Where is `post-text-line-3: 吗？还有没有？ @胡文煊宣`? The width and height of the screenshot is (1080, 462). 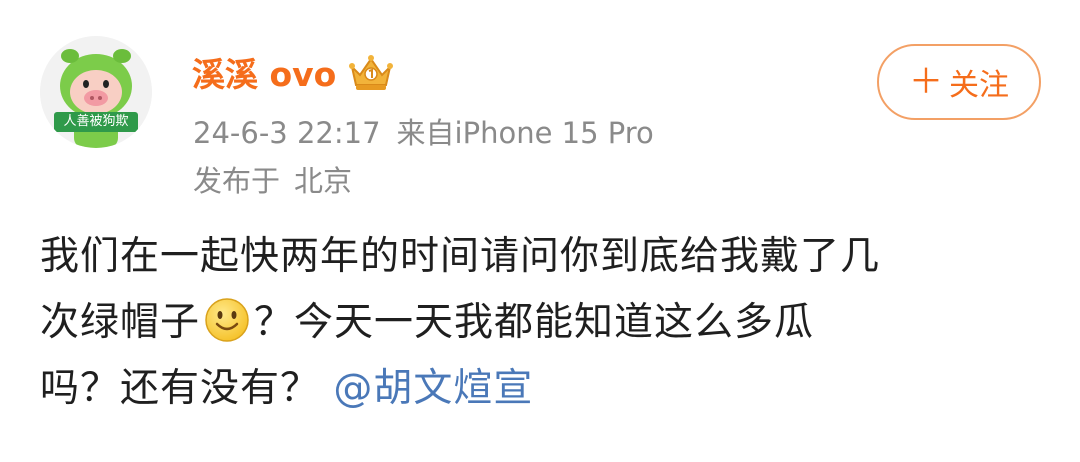 post-text-line-3: 吗？还有没有？ @胡文煊宣 is located at coordinates (545, 389).